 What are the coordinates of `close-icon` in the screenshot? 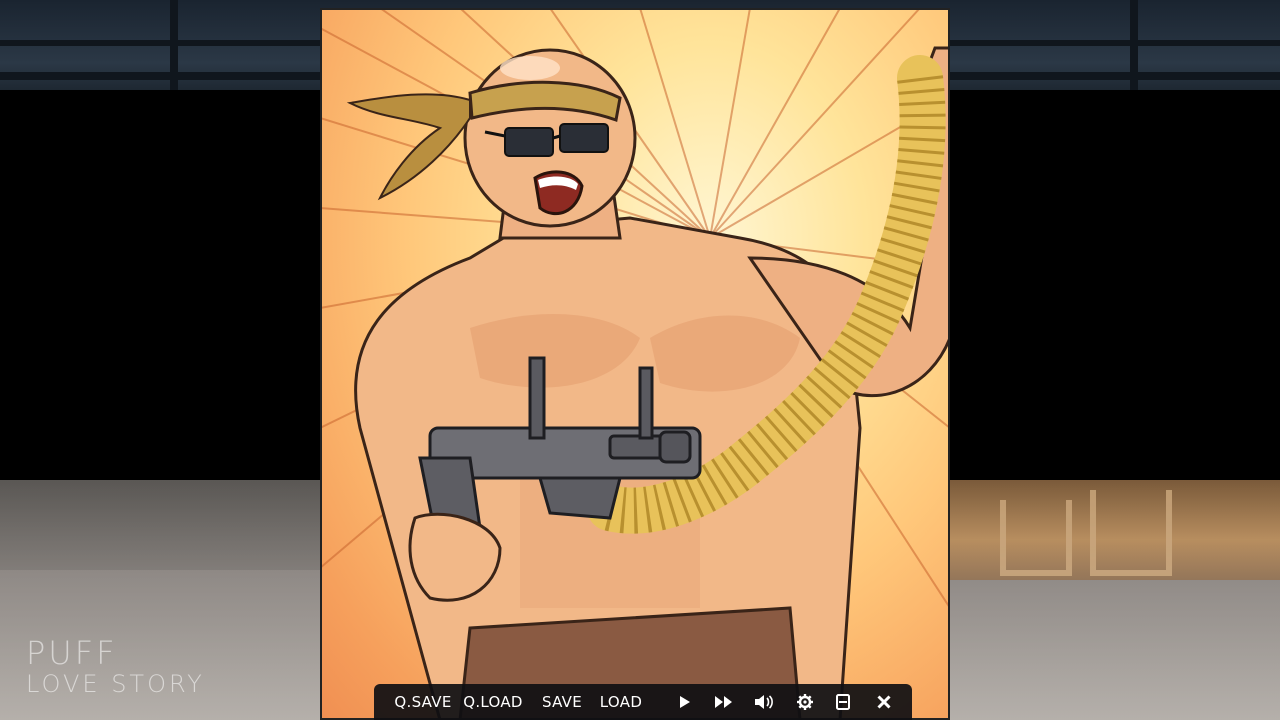 It's located at (884, 702).